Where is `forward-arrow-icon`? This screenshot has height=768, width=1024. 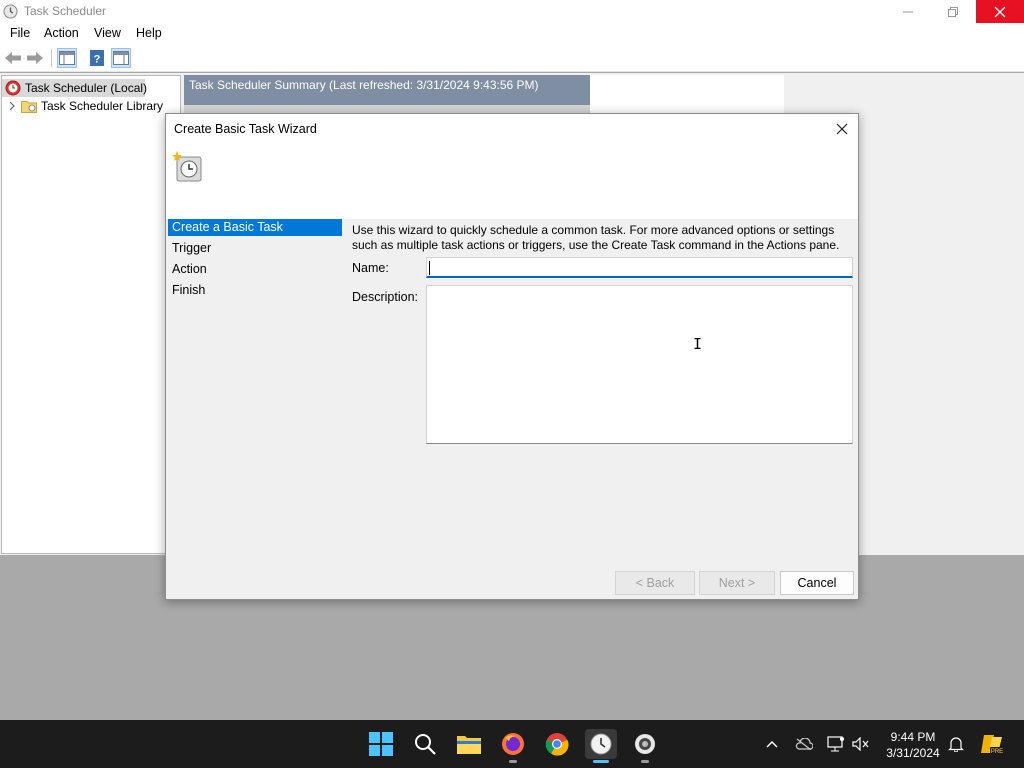
forward-arrow-icon is located at coordinates (35, 58).